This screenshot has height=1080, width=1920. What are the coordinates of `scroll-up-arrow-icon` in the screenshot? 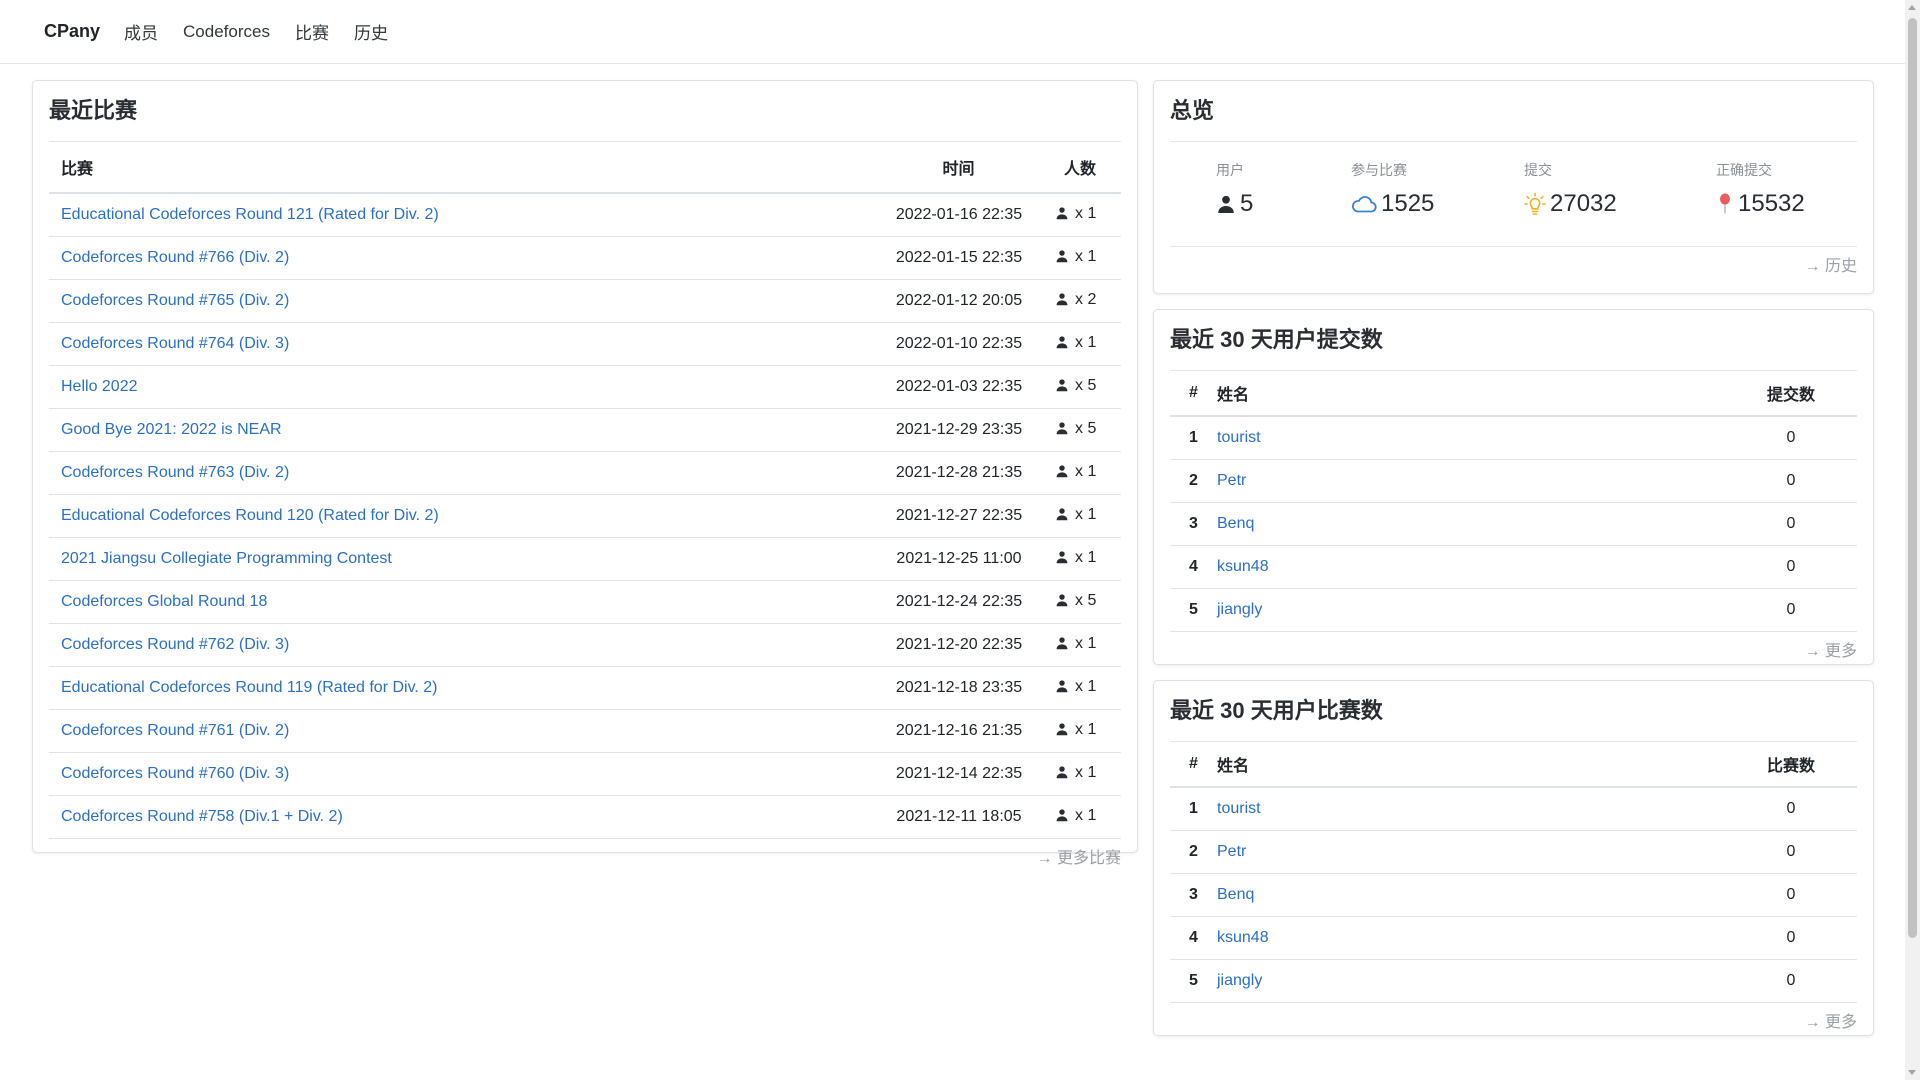 It's located at (1912, 7).